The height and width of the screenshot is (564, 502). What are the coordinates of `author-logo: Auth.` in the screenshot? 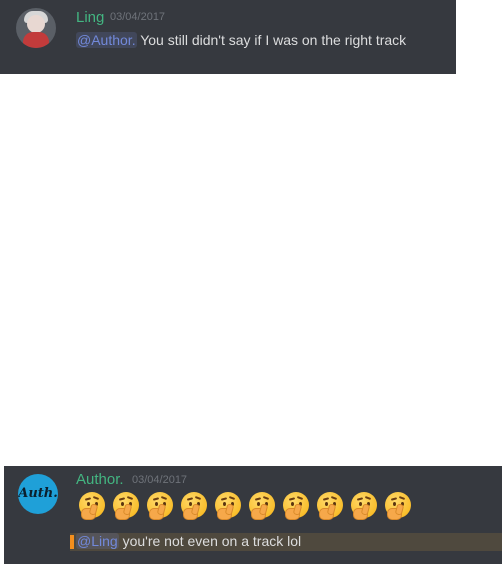 It's located at (38, 493).